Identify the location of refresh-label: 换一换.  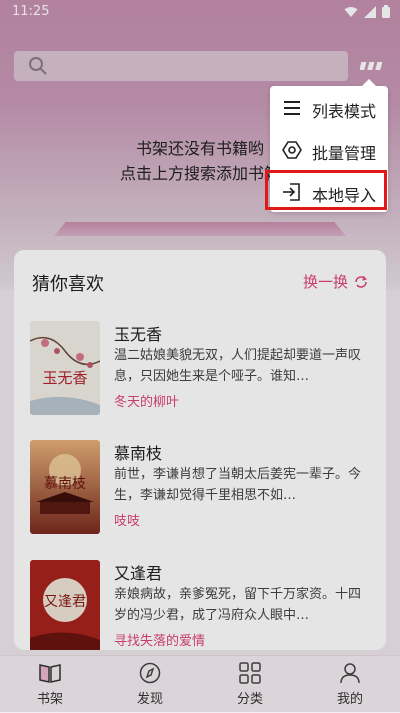
(325, 282).